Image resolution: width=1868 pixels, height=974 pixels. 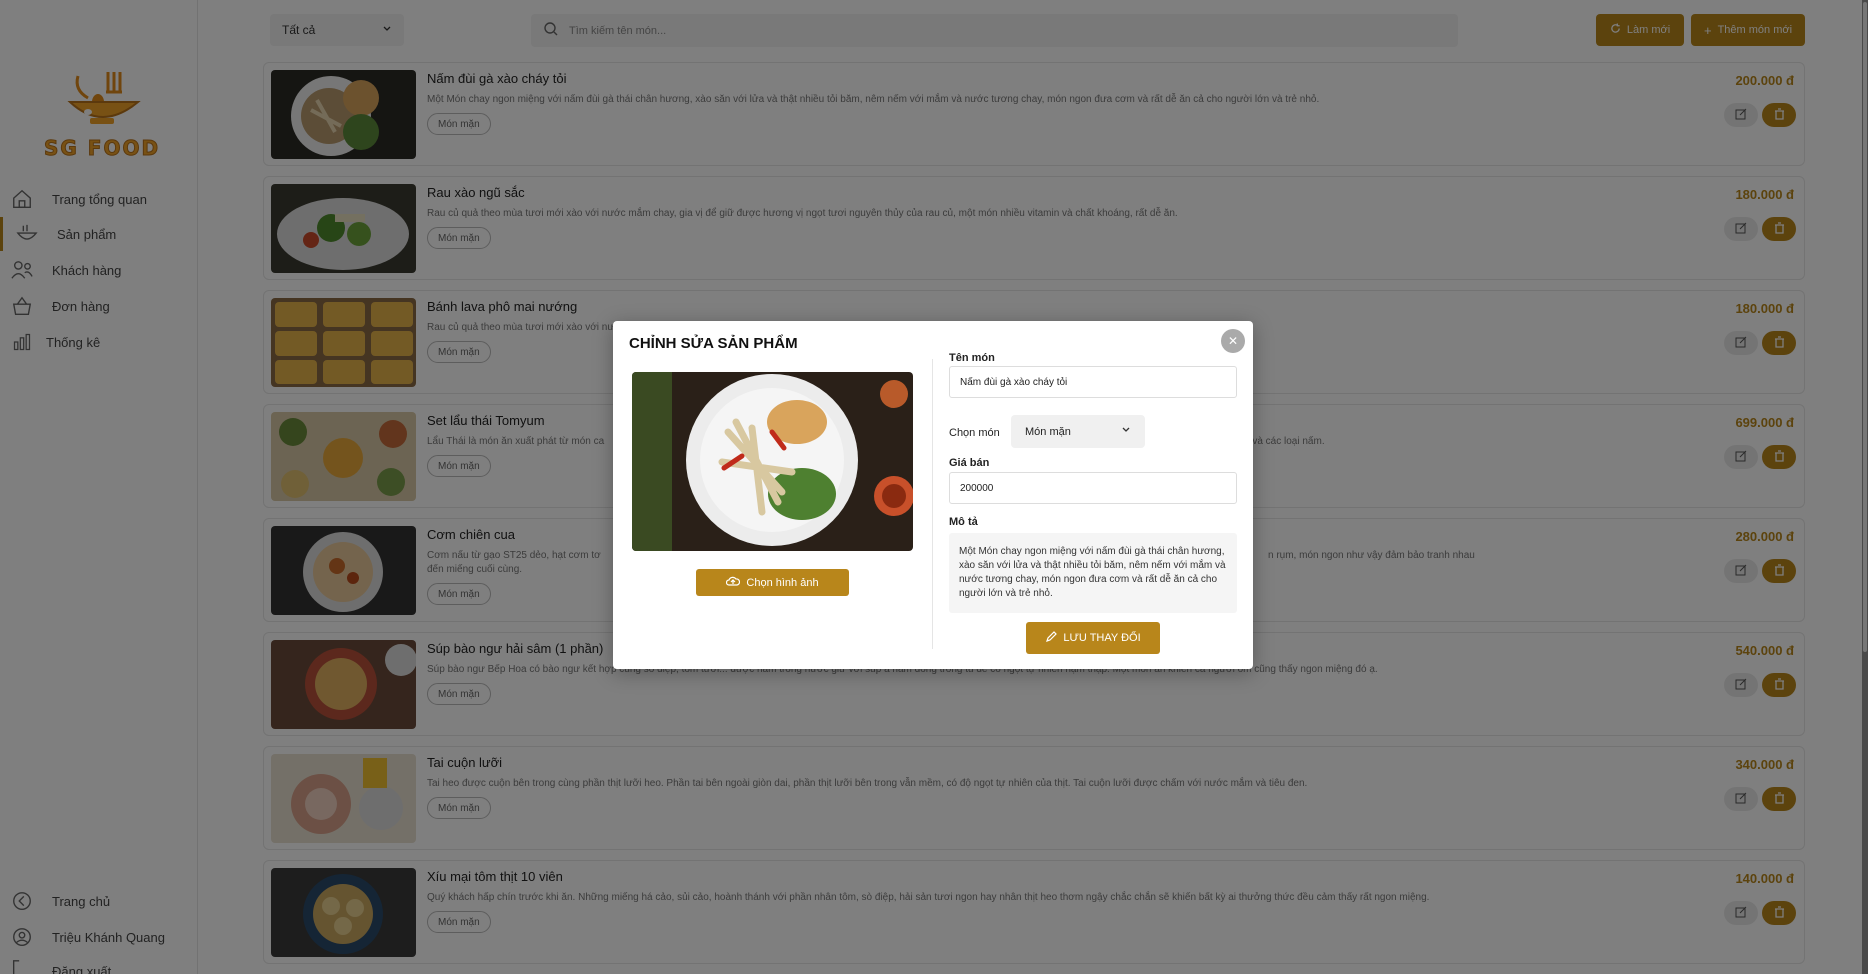 I want to click on close-icon: ✕, so click(x=1233, y=341).